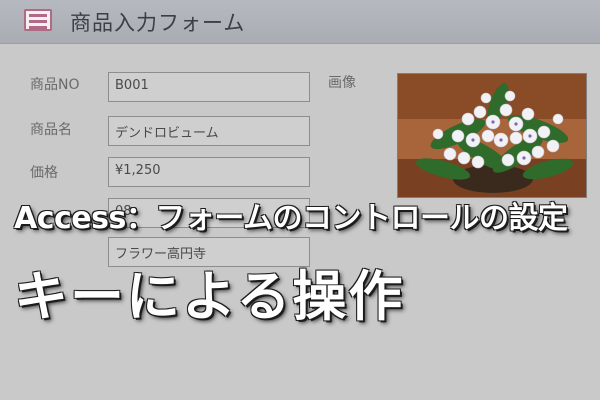 The height and width of the screenshot is (400, 600). What do you see at coordinates (209, 87) in the screenshot?
I see `product-no-field: B001` at bounding box center [209, 87].